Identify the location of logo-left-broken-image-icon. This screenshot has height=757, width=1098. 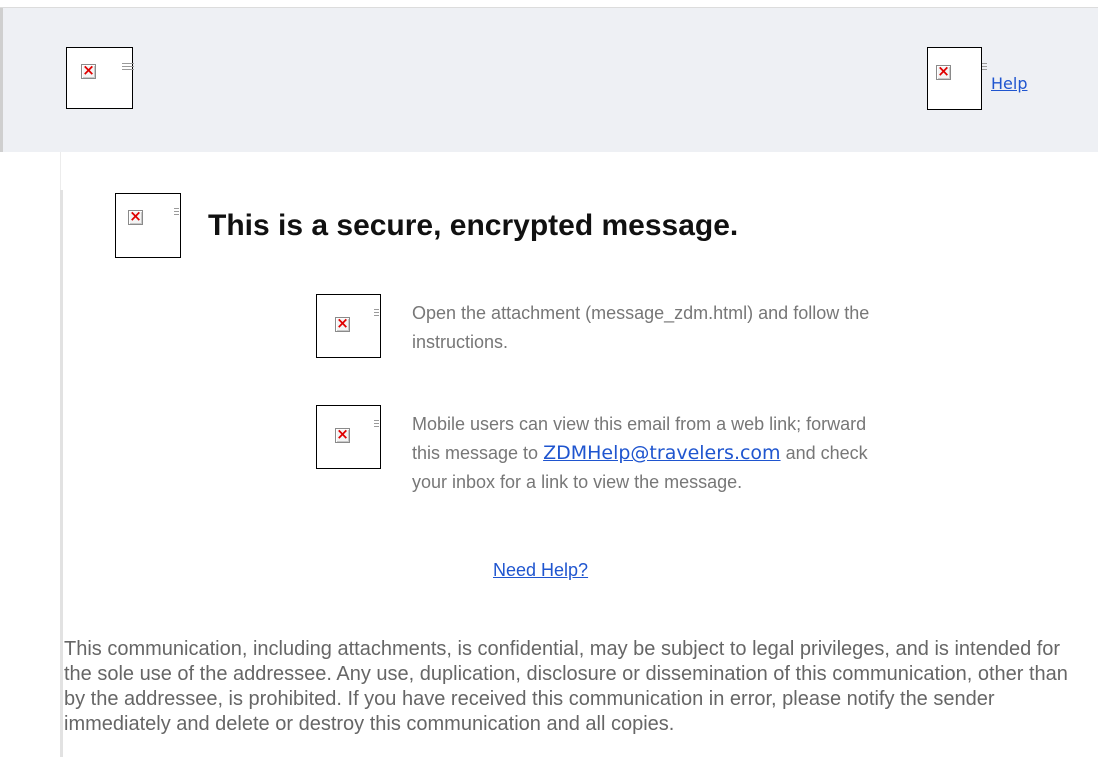
(99, 78).